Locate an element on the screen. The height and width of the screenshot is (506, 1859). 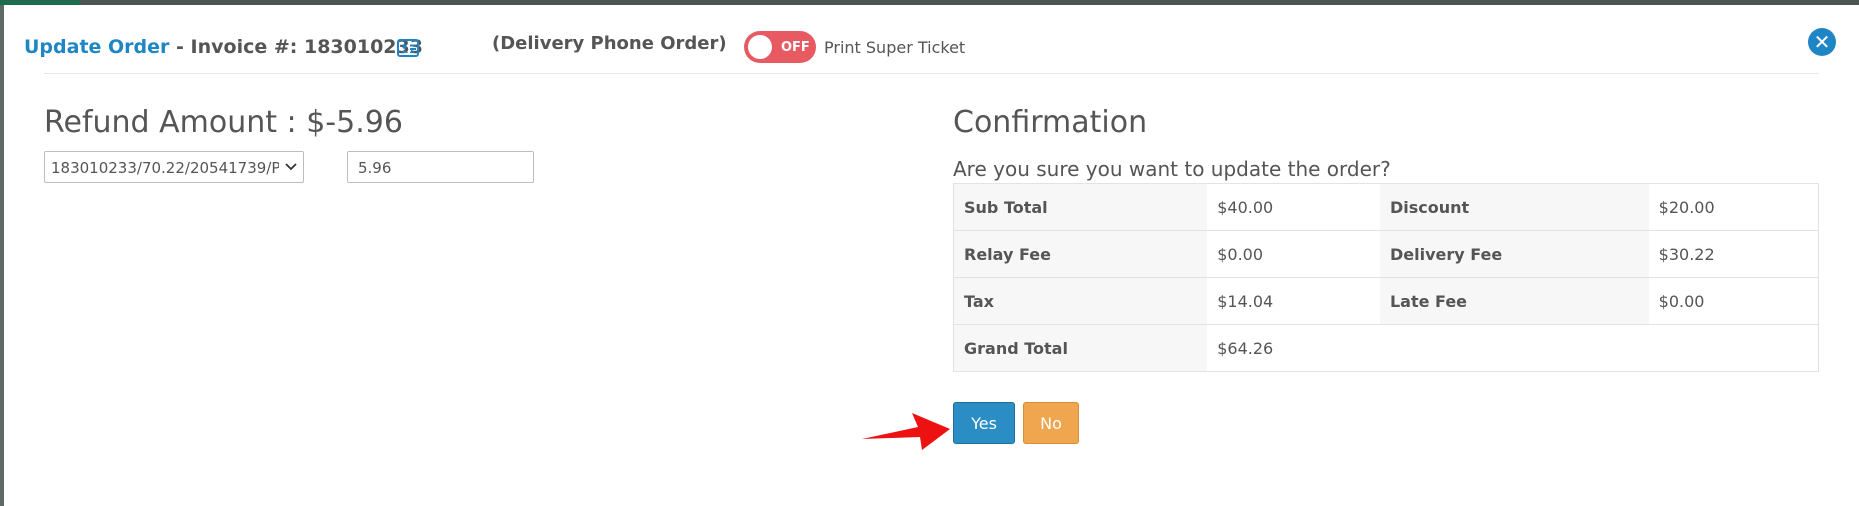
update-order-link: Update Order is located at coordinates (96, 47).